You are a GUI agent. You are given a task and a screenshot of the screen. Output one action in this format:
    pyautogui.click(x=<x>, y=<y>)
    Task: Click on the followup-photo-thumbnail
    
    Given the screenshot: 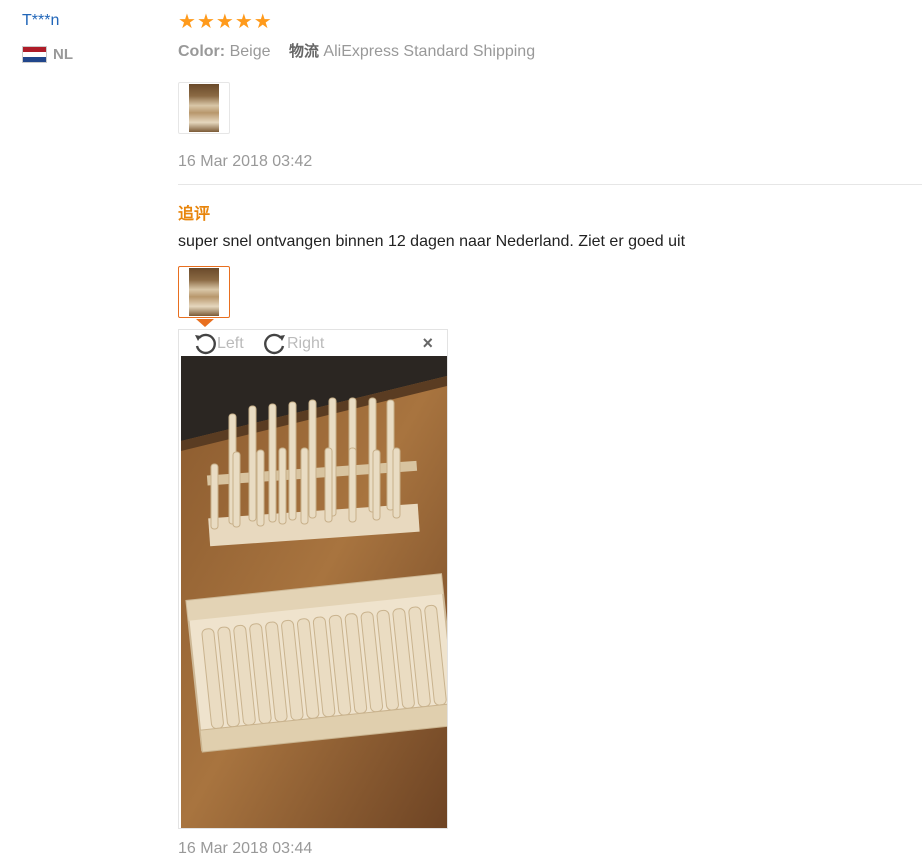 What is the action you would take?
    pyautogui.click(x=204, y=292)
    